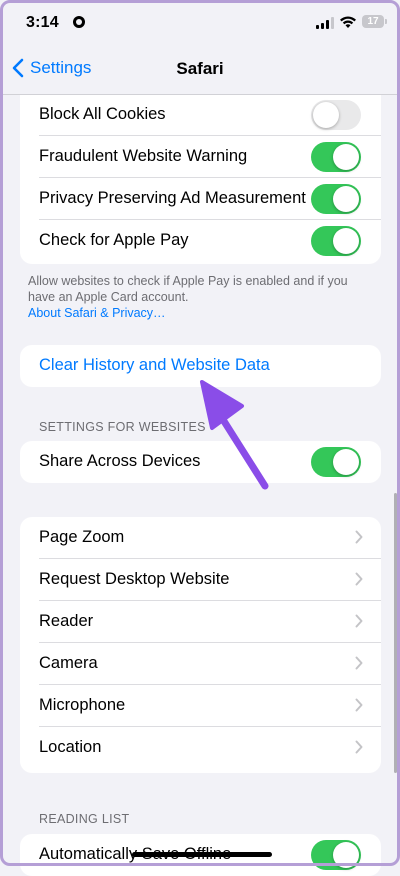  Describe the element at coordinates (336, 199) in the screenshot. I see `privacy-ad-measurement-toggle` at that location.